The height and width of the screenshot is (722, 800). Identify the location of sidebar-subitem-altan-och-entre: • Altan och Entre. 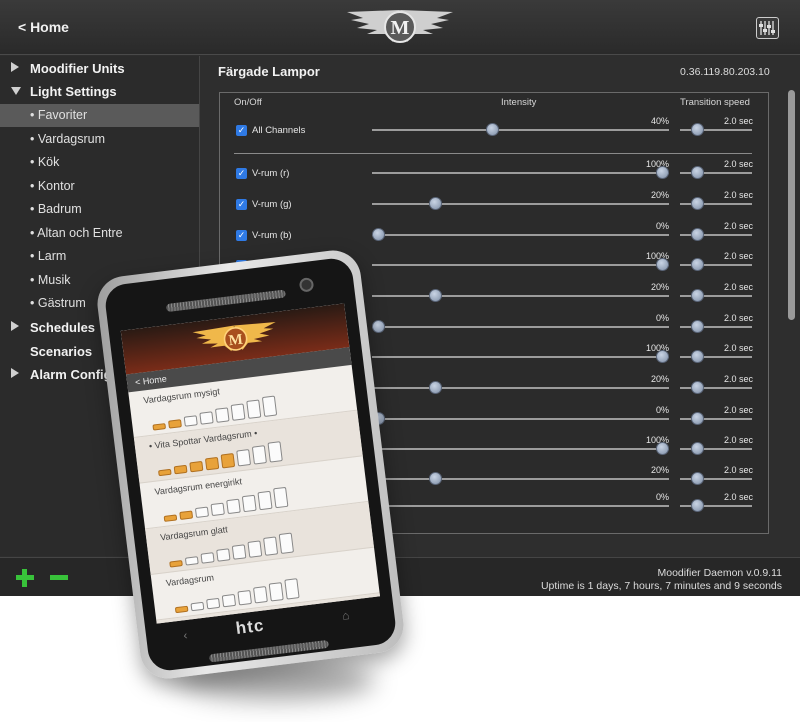
(99, 233).